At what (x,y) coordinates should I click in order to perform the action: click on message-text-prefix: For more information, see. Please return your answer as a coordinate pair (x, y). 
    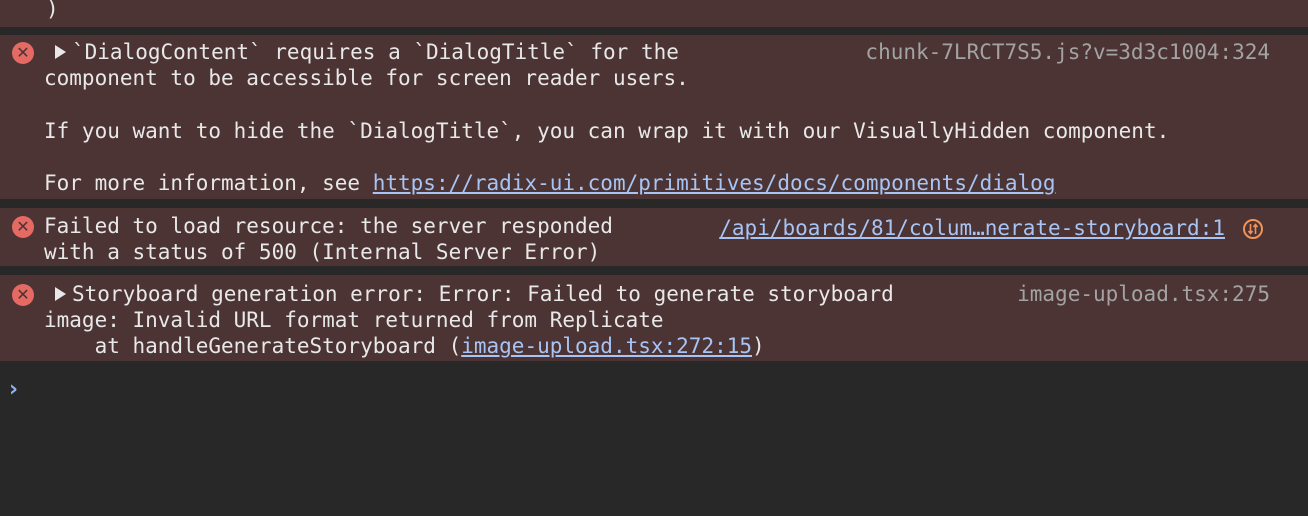
    Looking at the image, I should click on (208, 183).